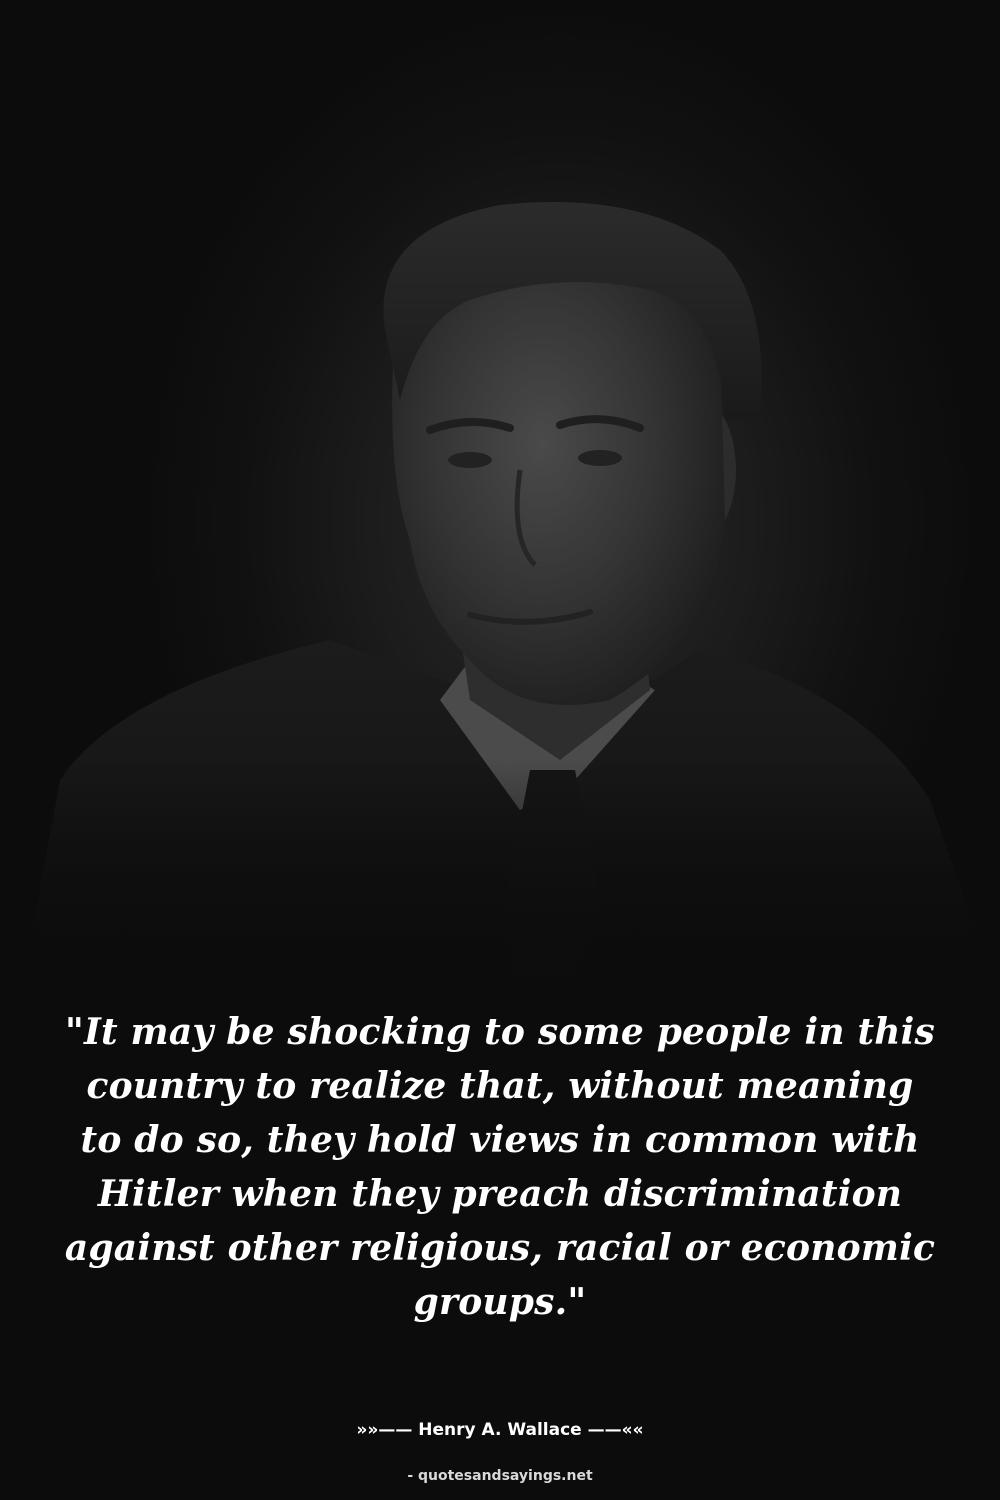 The width and height of the screenshot is (1000, 1500). I want to click on source-credit: - quotesandsayings.net, so click(500, 1476).